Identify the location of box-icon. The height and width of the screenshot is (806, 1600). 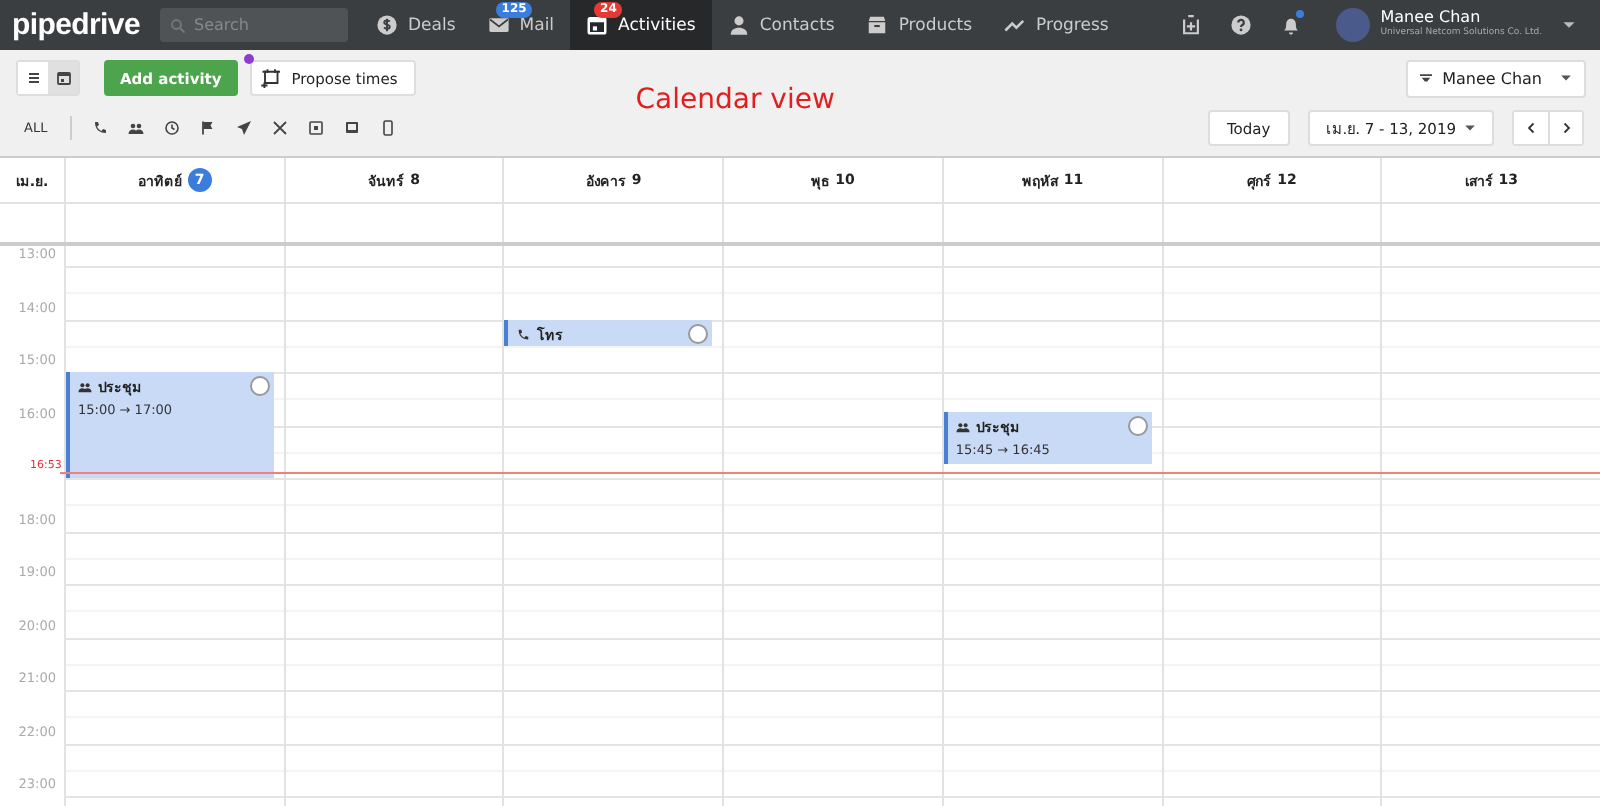
(877, 25).